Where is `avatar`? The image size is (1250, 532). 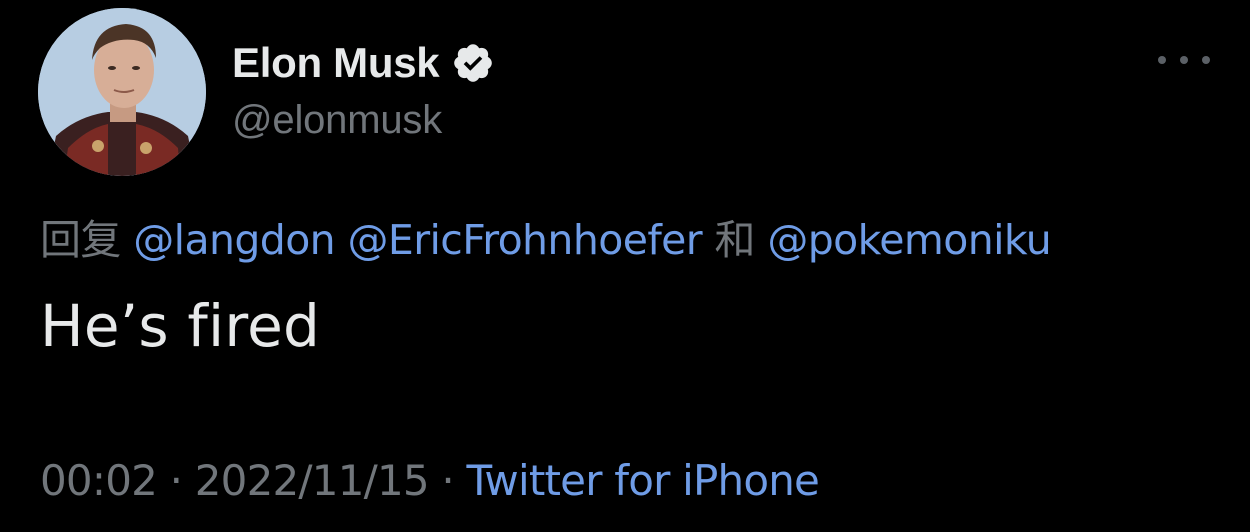
avatar is located at coordinates (122, 92).